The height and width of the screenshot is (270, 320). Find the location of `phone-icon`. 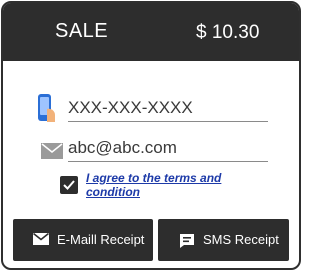

phone-icon is located at coordinates (47, 108).